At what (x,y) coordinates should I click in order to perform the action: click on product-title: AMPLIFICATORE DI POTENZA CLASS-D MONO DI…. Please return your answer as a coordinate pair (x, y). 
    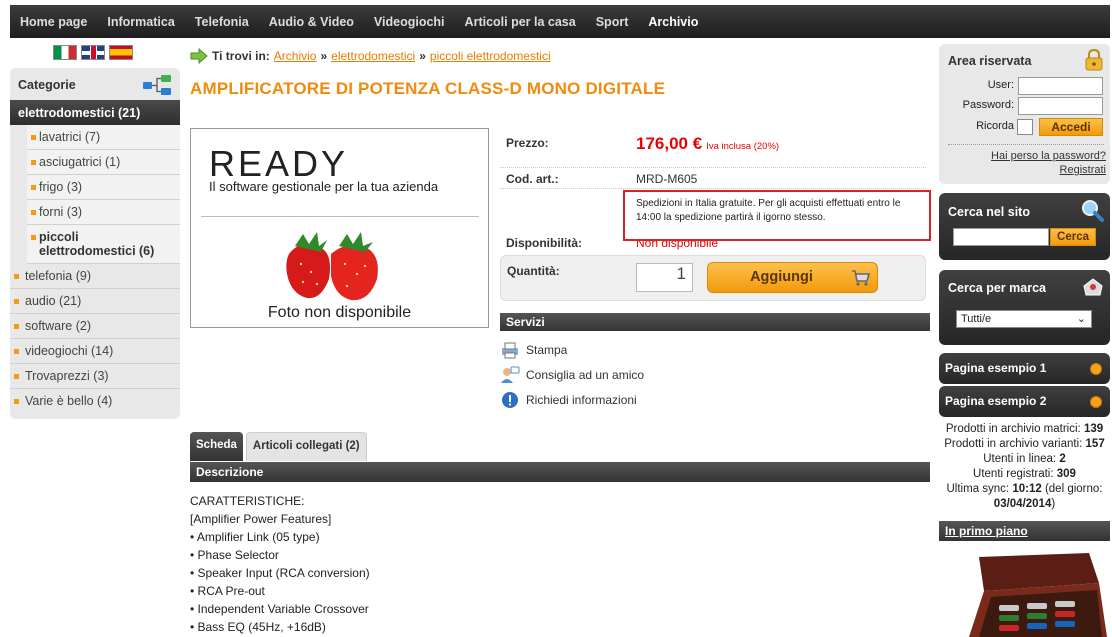
    Looking at the image, I should click on (428, 88).